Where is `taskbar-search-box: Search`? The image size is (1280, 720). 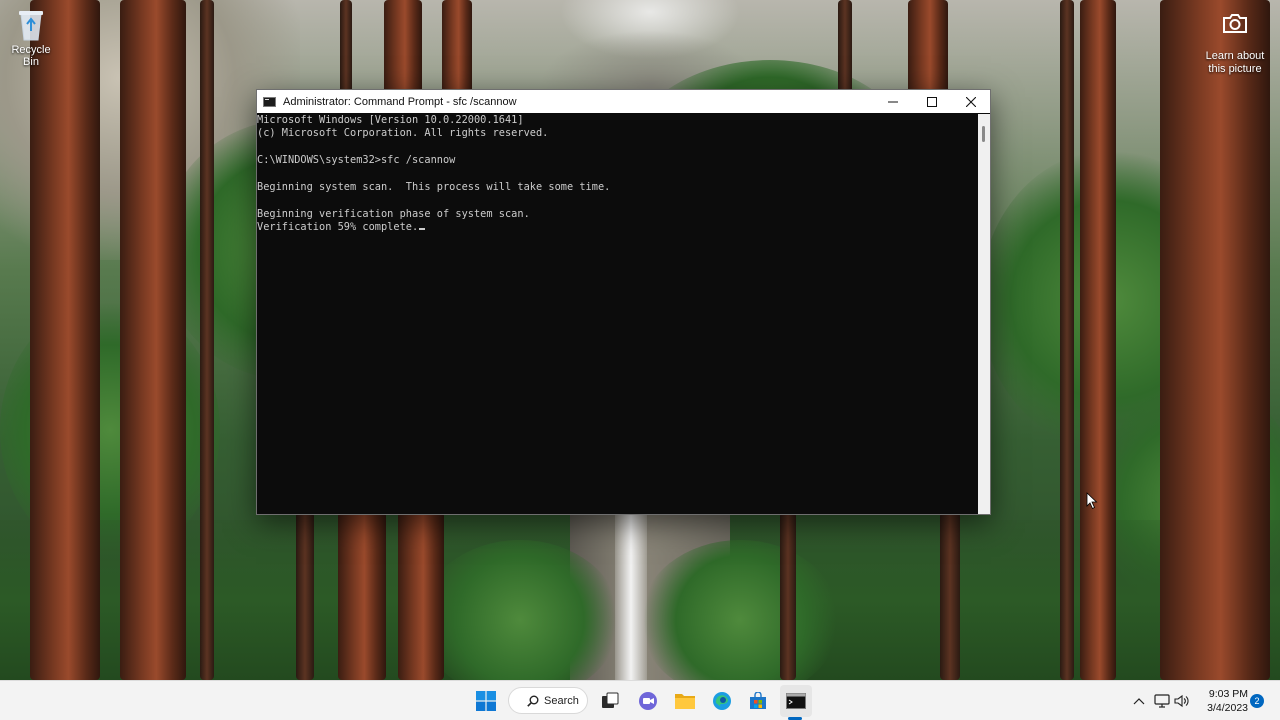 taskbar-search-box: Search is located at coordinates (548, 700).